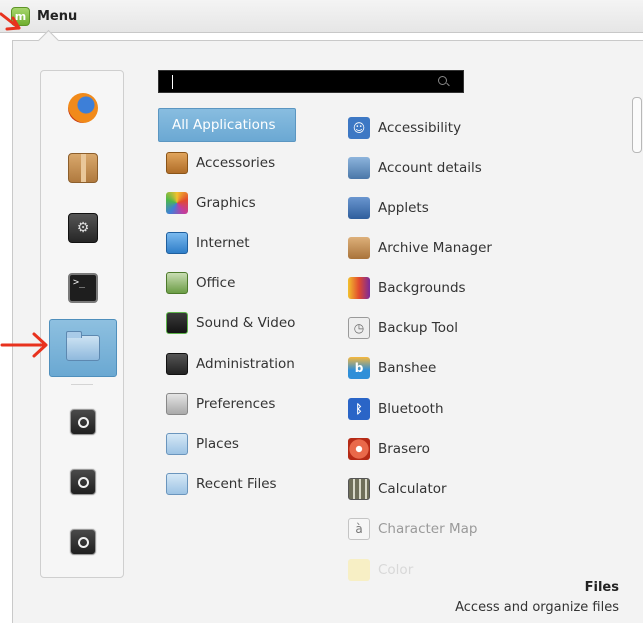 Image resolution: width=643 pixels, height=623 pixels. Describe the element at coordinates (412, 489) in the screenshot. I see `app-label: Calculator` at that location.